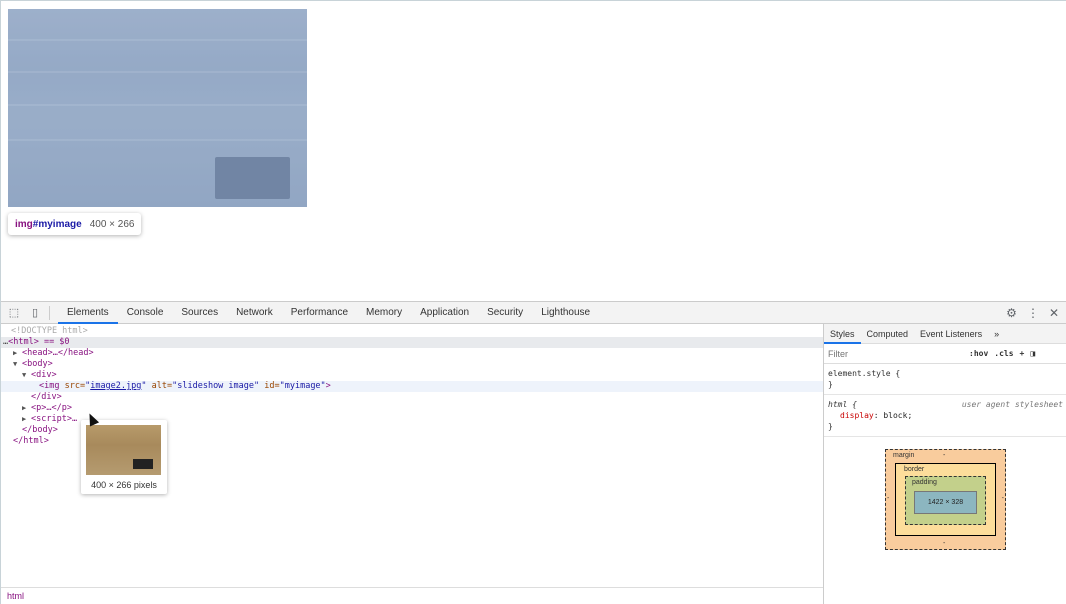  I want to click on element-tooltip: img#myimage 400 × 266, so click(75, 224).